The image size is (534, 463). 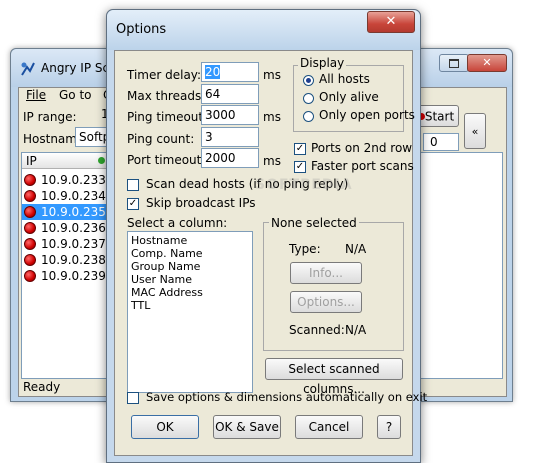 I want to click on ip-cell: 10.9.0.233, so click(x=73, y=180).